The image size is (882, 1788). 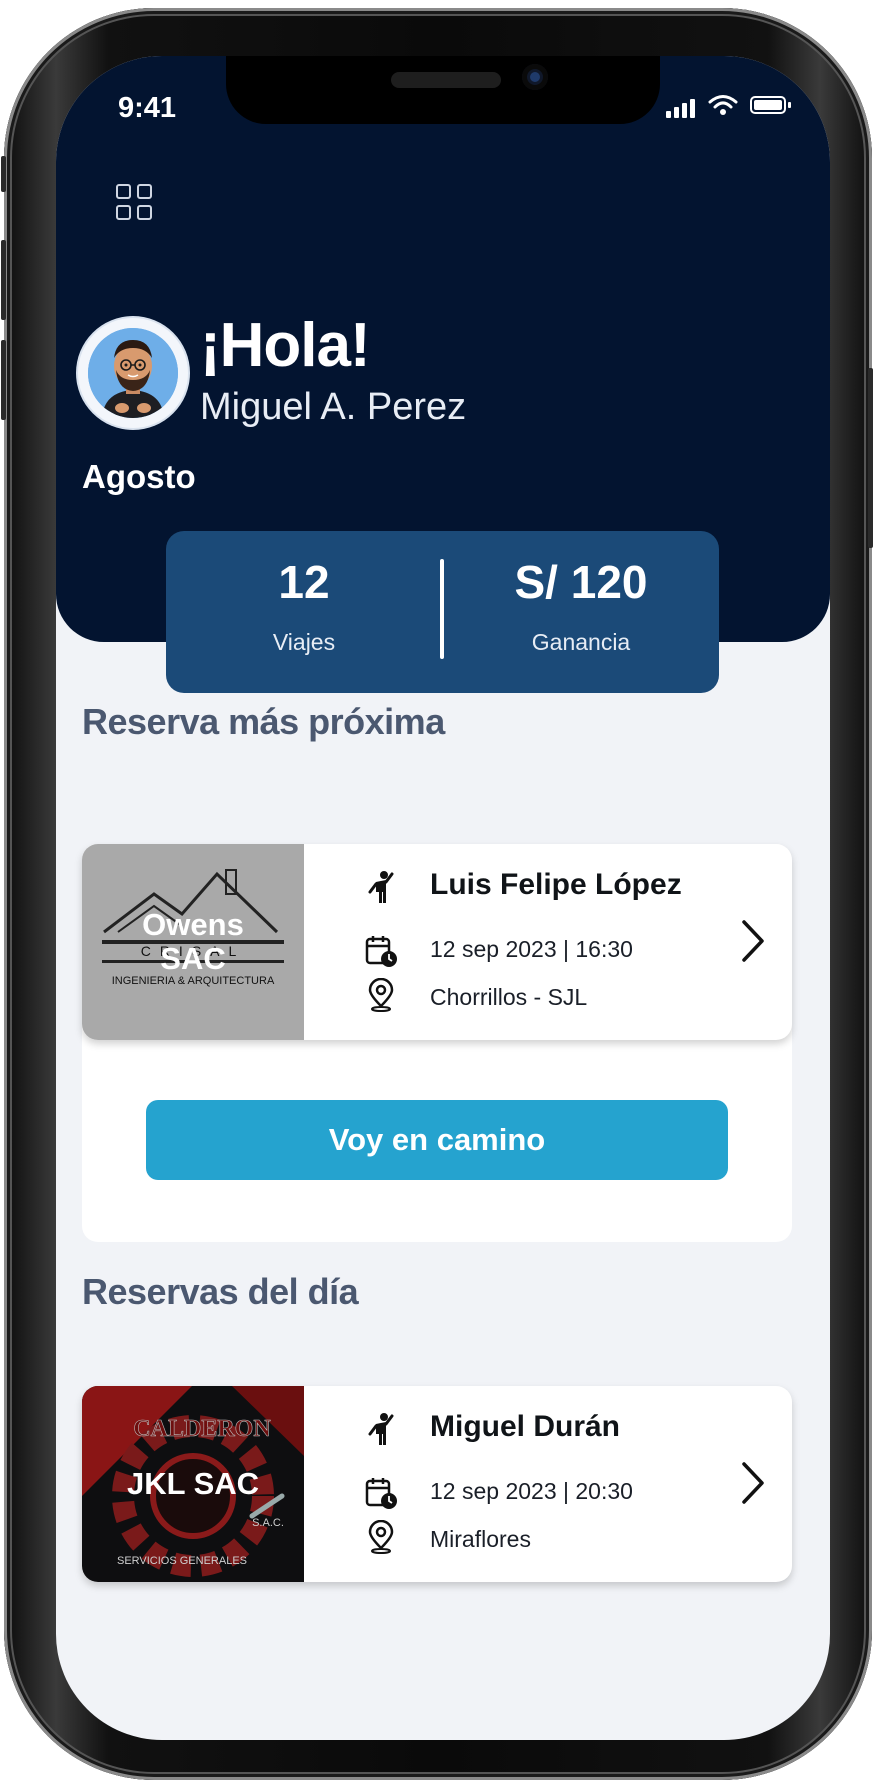 I want to click on greeting-title: ¡Hola!, so click(x=285, y=345).